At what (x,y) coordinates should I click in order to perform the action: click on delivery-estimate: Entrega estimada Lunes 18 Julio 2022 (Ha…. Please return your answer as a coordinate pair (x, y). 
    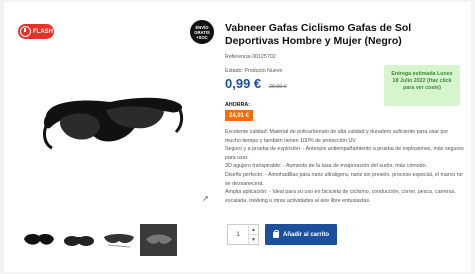
    Looking at the image, I should click on (422, 85).